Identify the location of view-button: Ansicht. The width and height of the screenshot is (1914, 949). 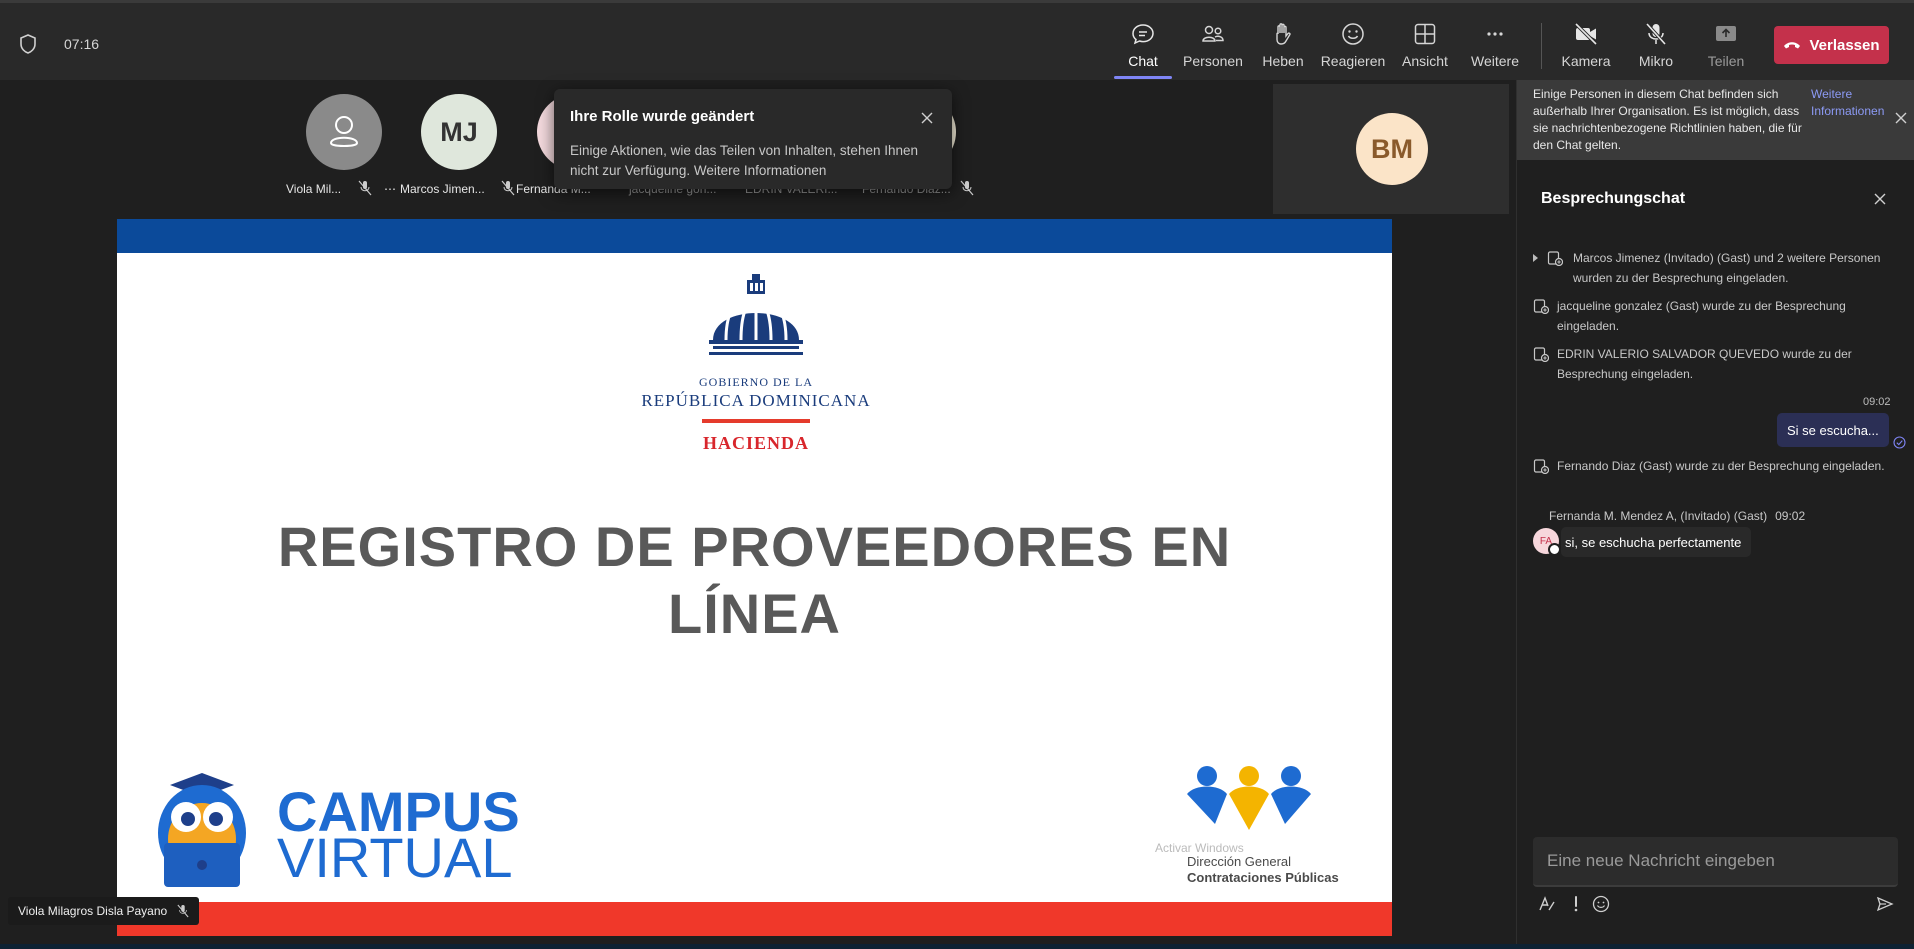
(1425, 47).